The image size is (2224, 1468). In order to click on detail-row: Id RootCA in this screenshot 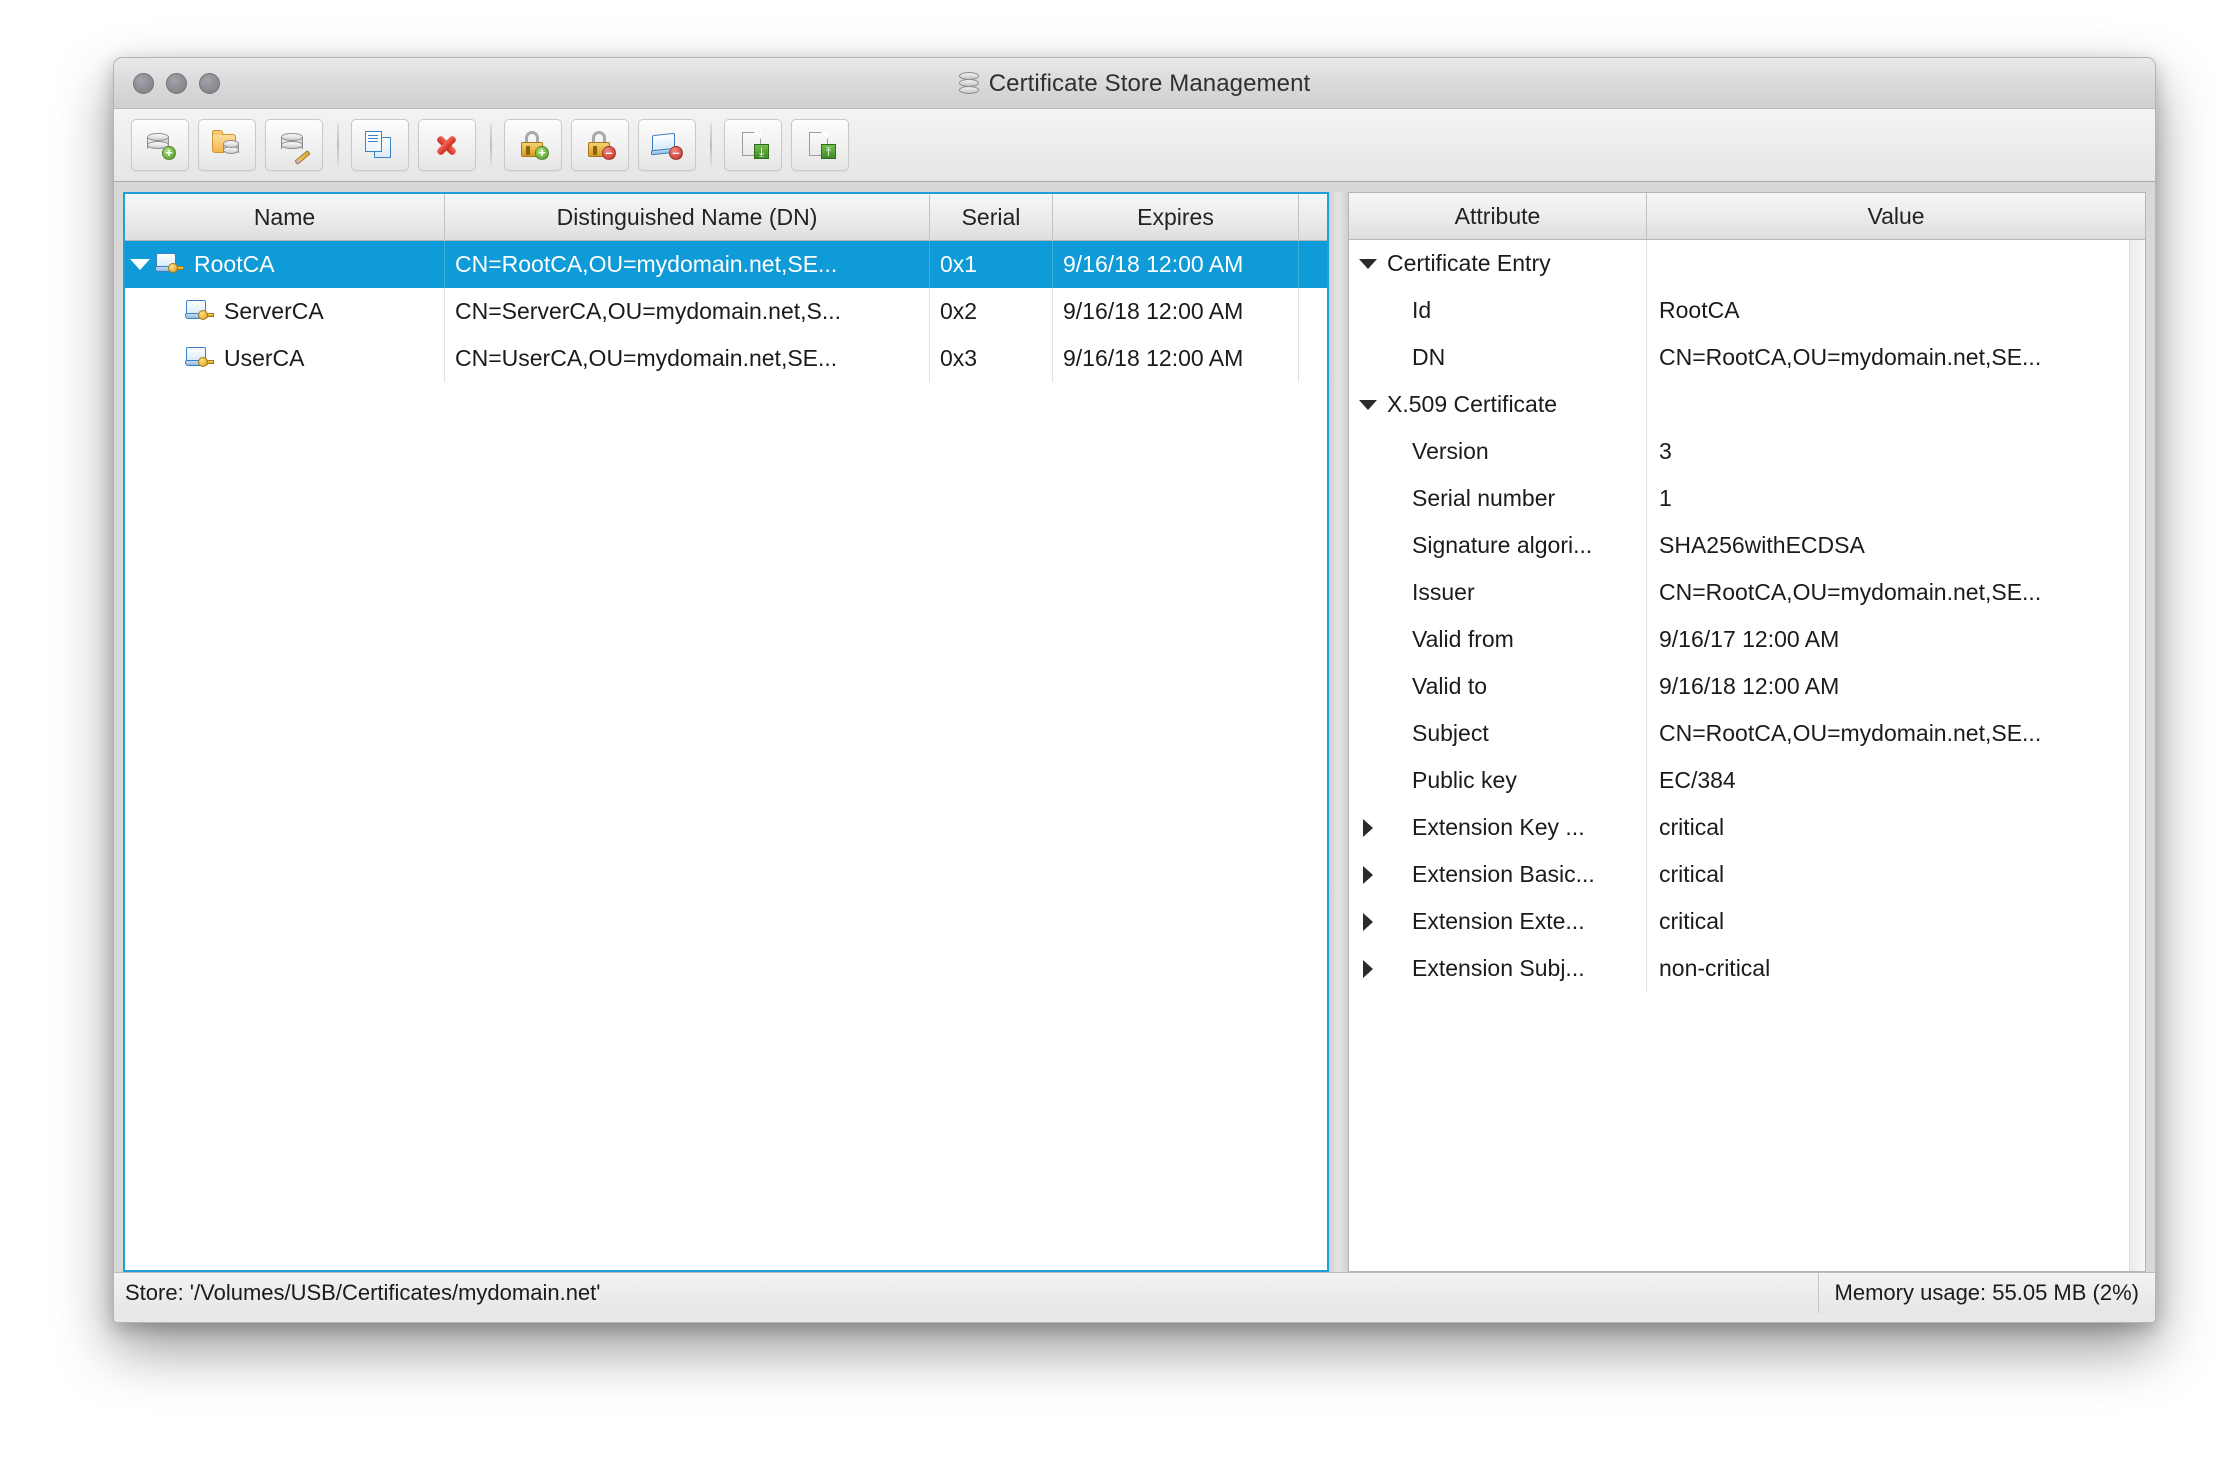, I will do `click(1747, 310)`.